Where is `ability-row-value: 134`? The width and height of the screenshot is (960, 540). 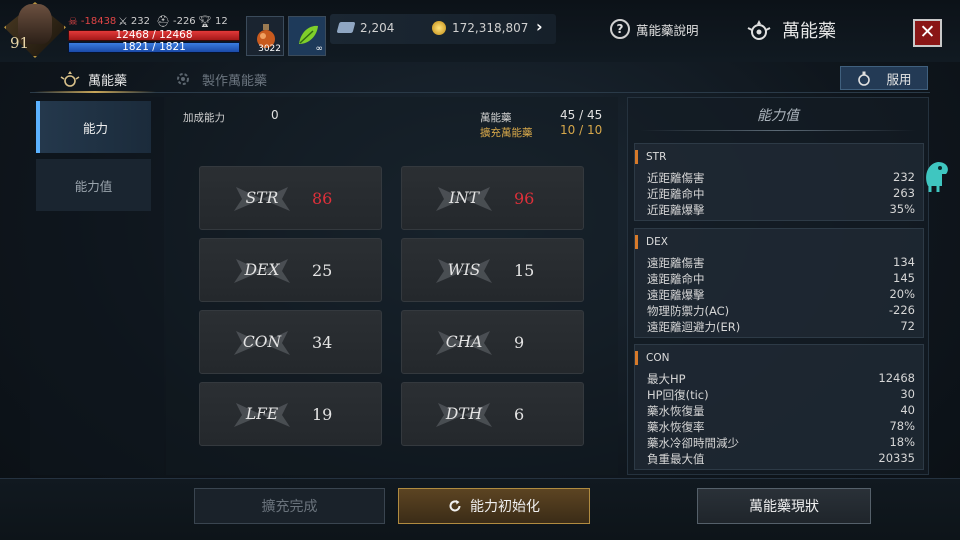 ability-row-value: 134 is located at coordinates (904, 262).